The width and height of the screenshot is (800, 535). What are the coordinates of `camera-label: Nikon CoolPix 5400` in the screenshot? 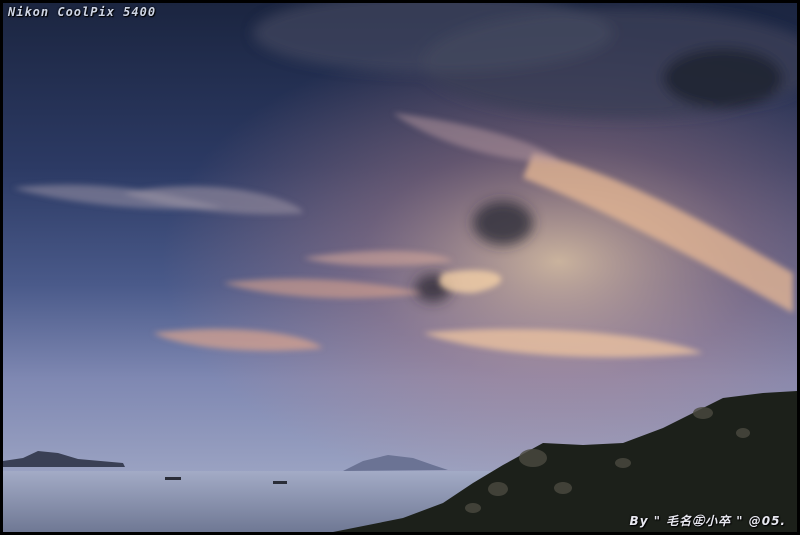 It's located at (82, 12).